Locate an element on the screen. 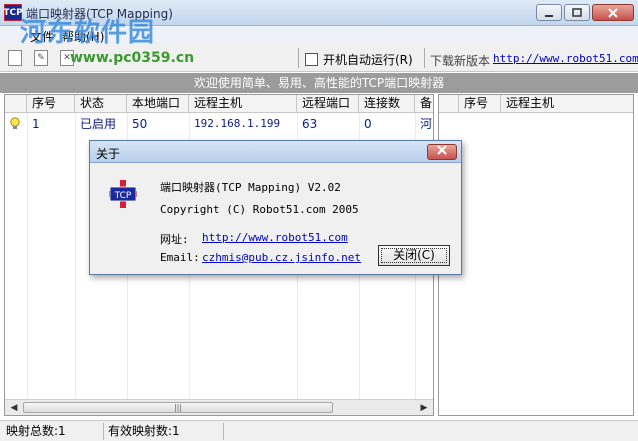 Image resolution: width=638 pixels, height=441 pixels. tcp-logo-icon: TCP is located at coordinates (123, 194).